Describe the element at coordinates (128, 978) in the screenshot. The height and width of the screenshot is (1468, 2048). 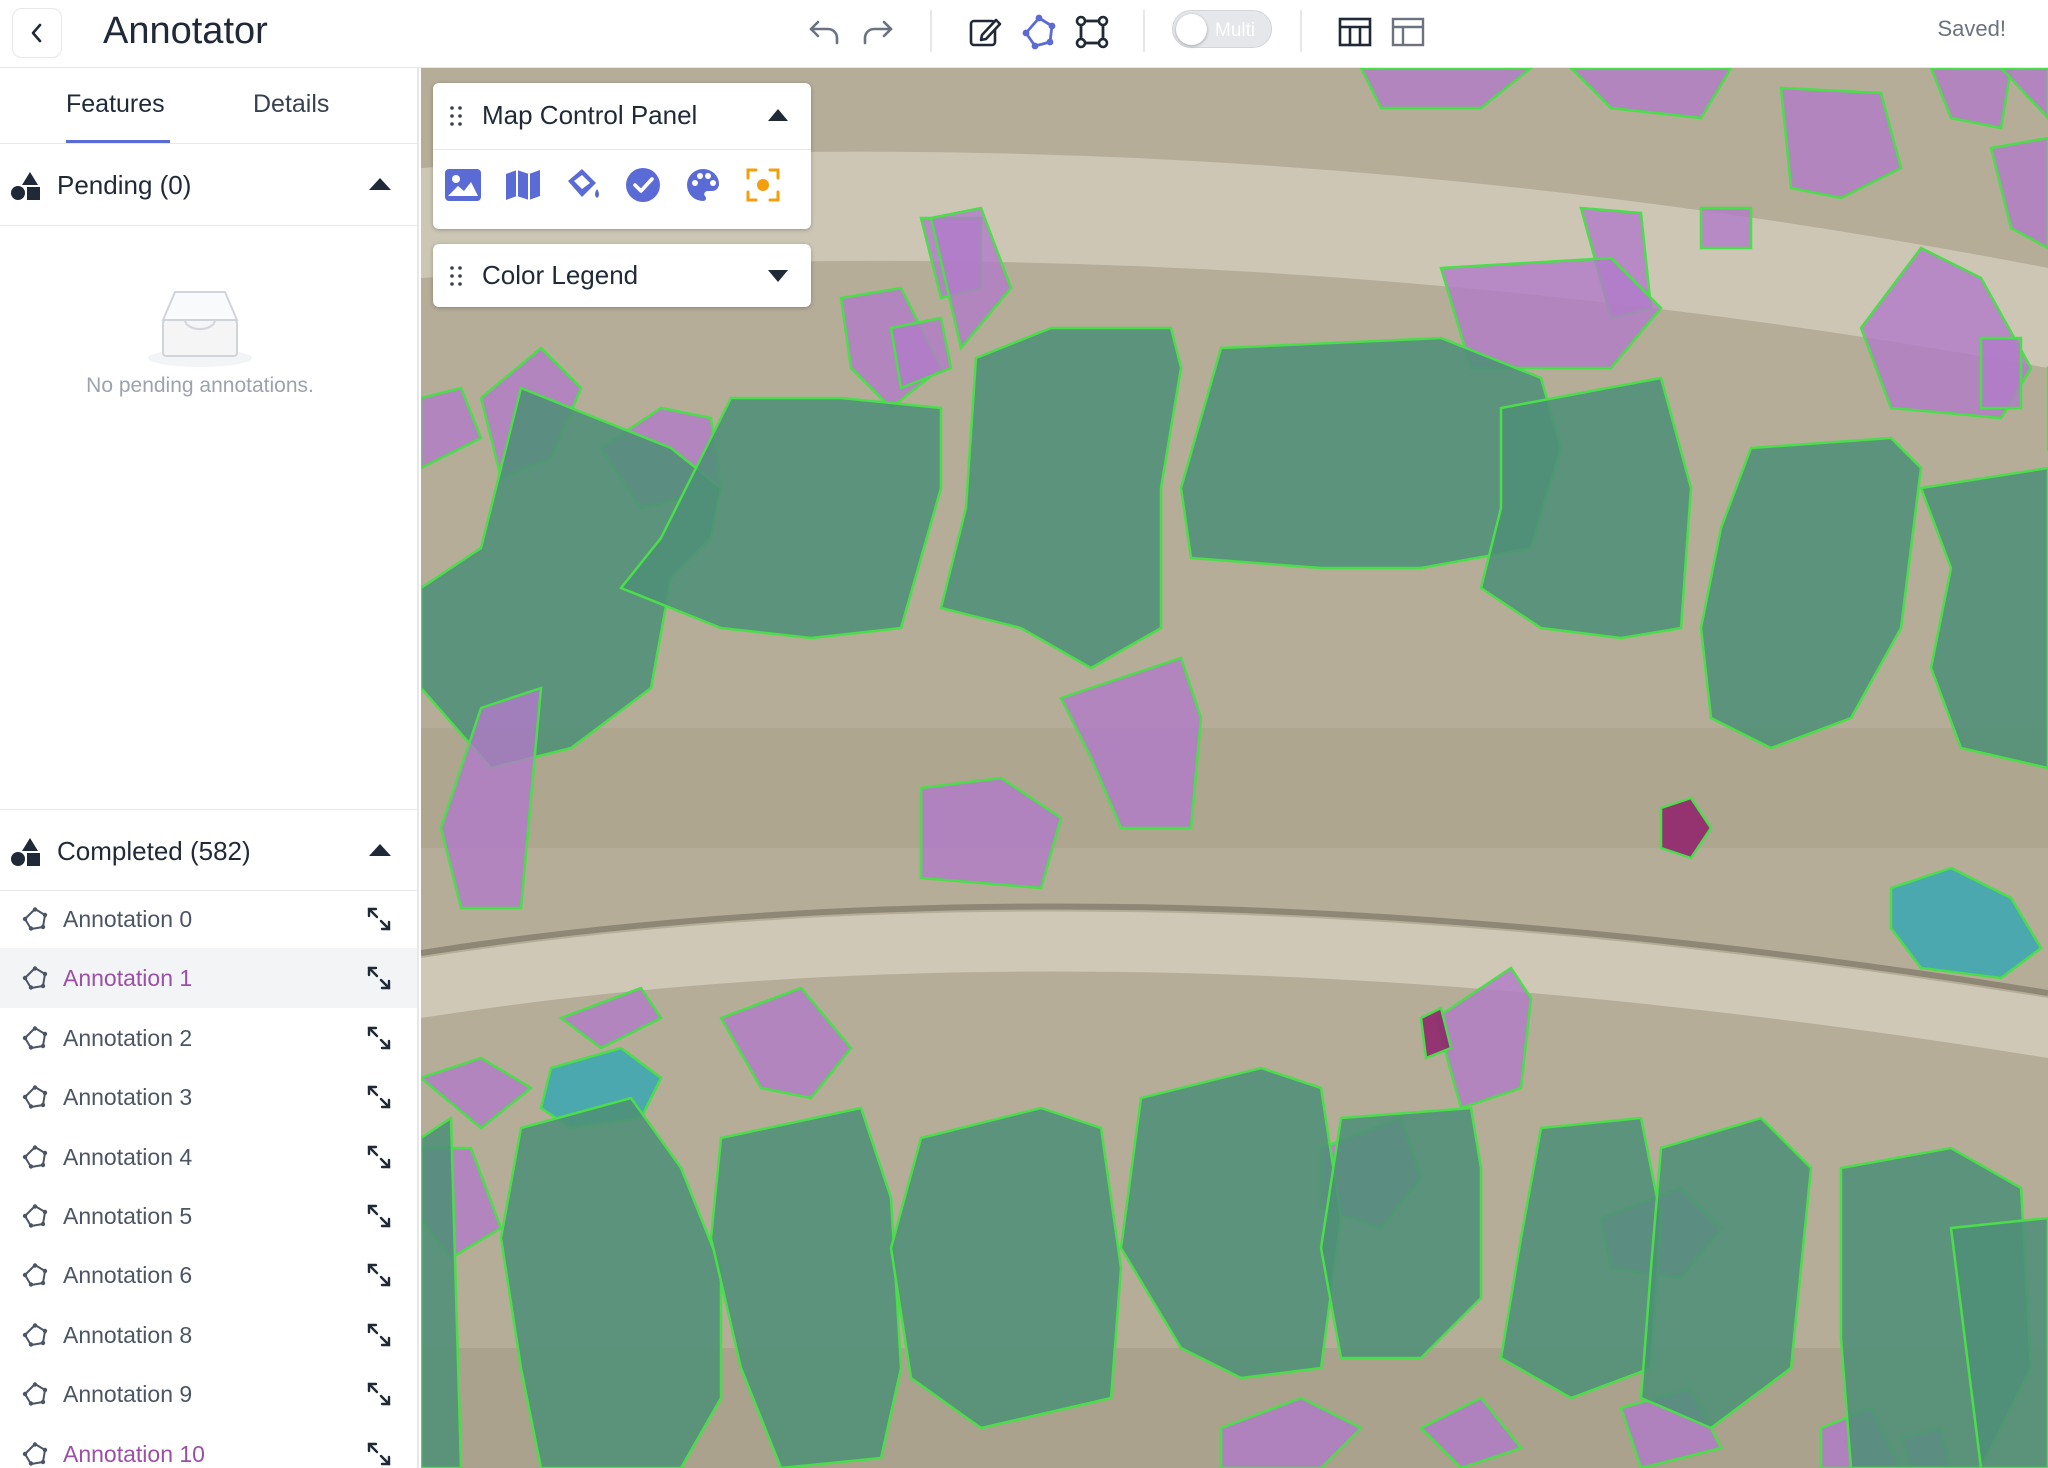
I see `annotation-label: Annotation 1` at that location.